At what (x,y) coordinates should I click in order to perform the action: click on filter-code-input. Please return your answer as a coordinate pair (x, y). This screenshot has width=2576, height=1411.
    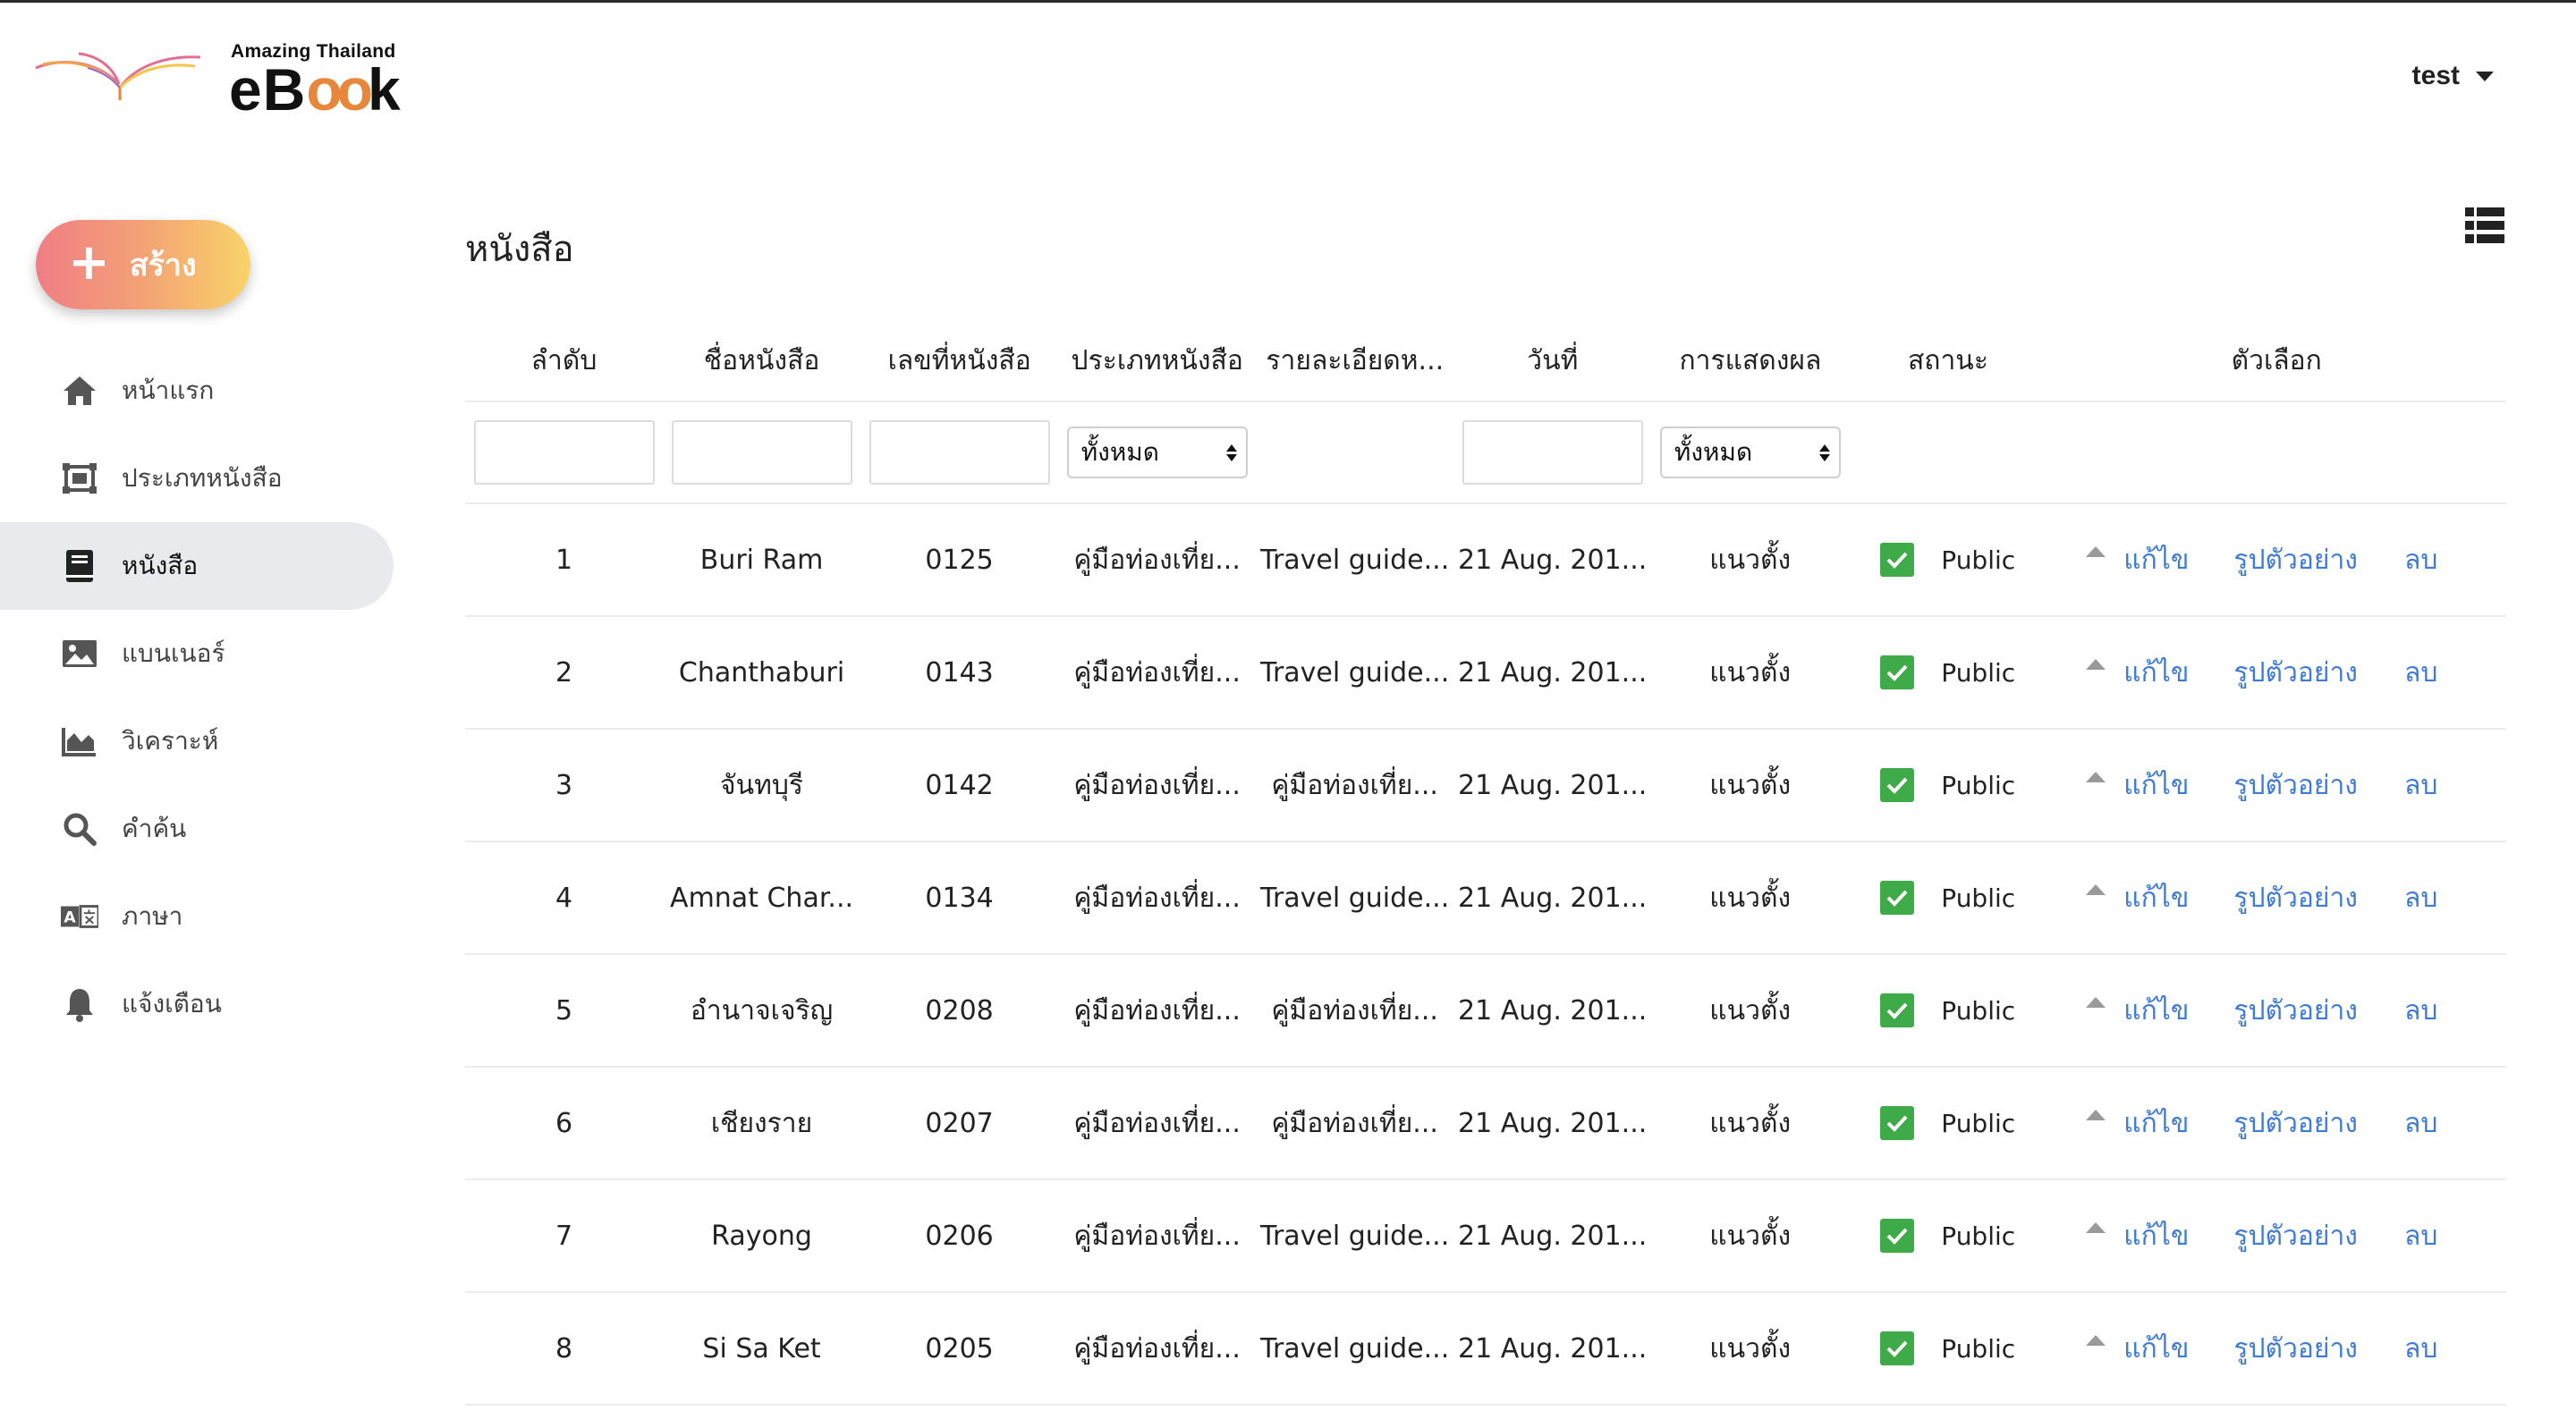
    Looking at the image, I should click on (959, 452).